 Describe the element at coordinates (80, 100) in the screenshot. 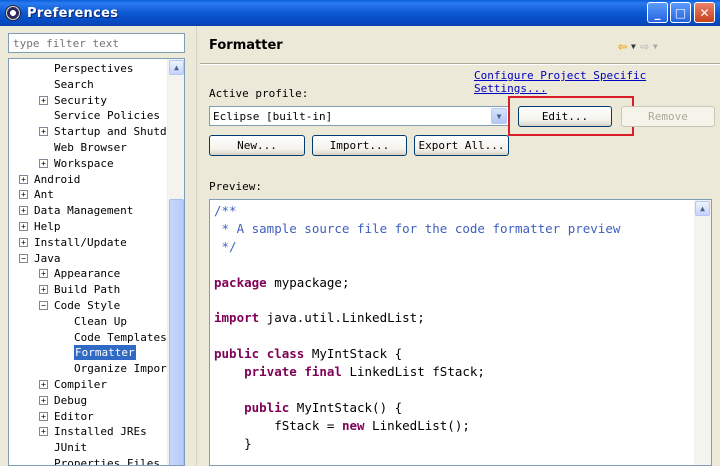

I see `tree-item-label: Security` at that location.